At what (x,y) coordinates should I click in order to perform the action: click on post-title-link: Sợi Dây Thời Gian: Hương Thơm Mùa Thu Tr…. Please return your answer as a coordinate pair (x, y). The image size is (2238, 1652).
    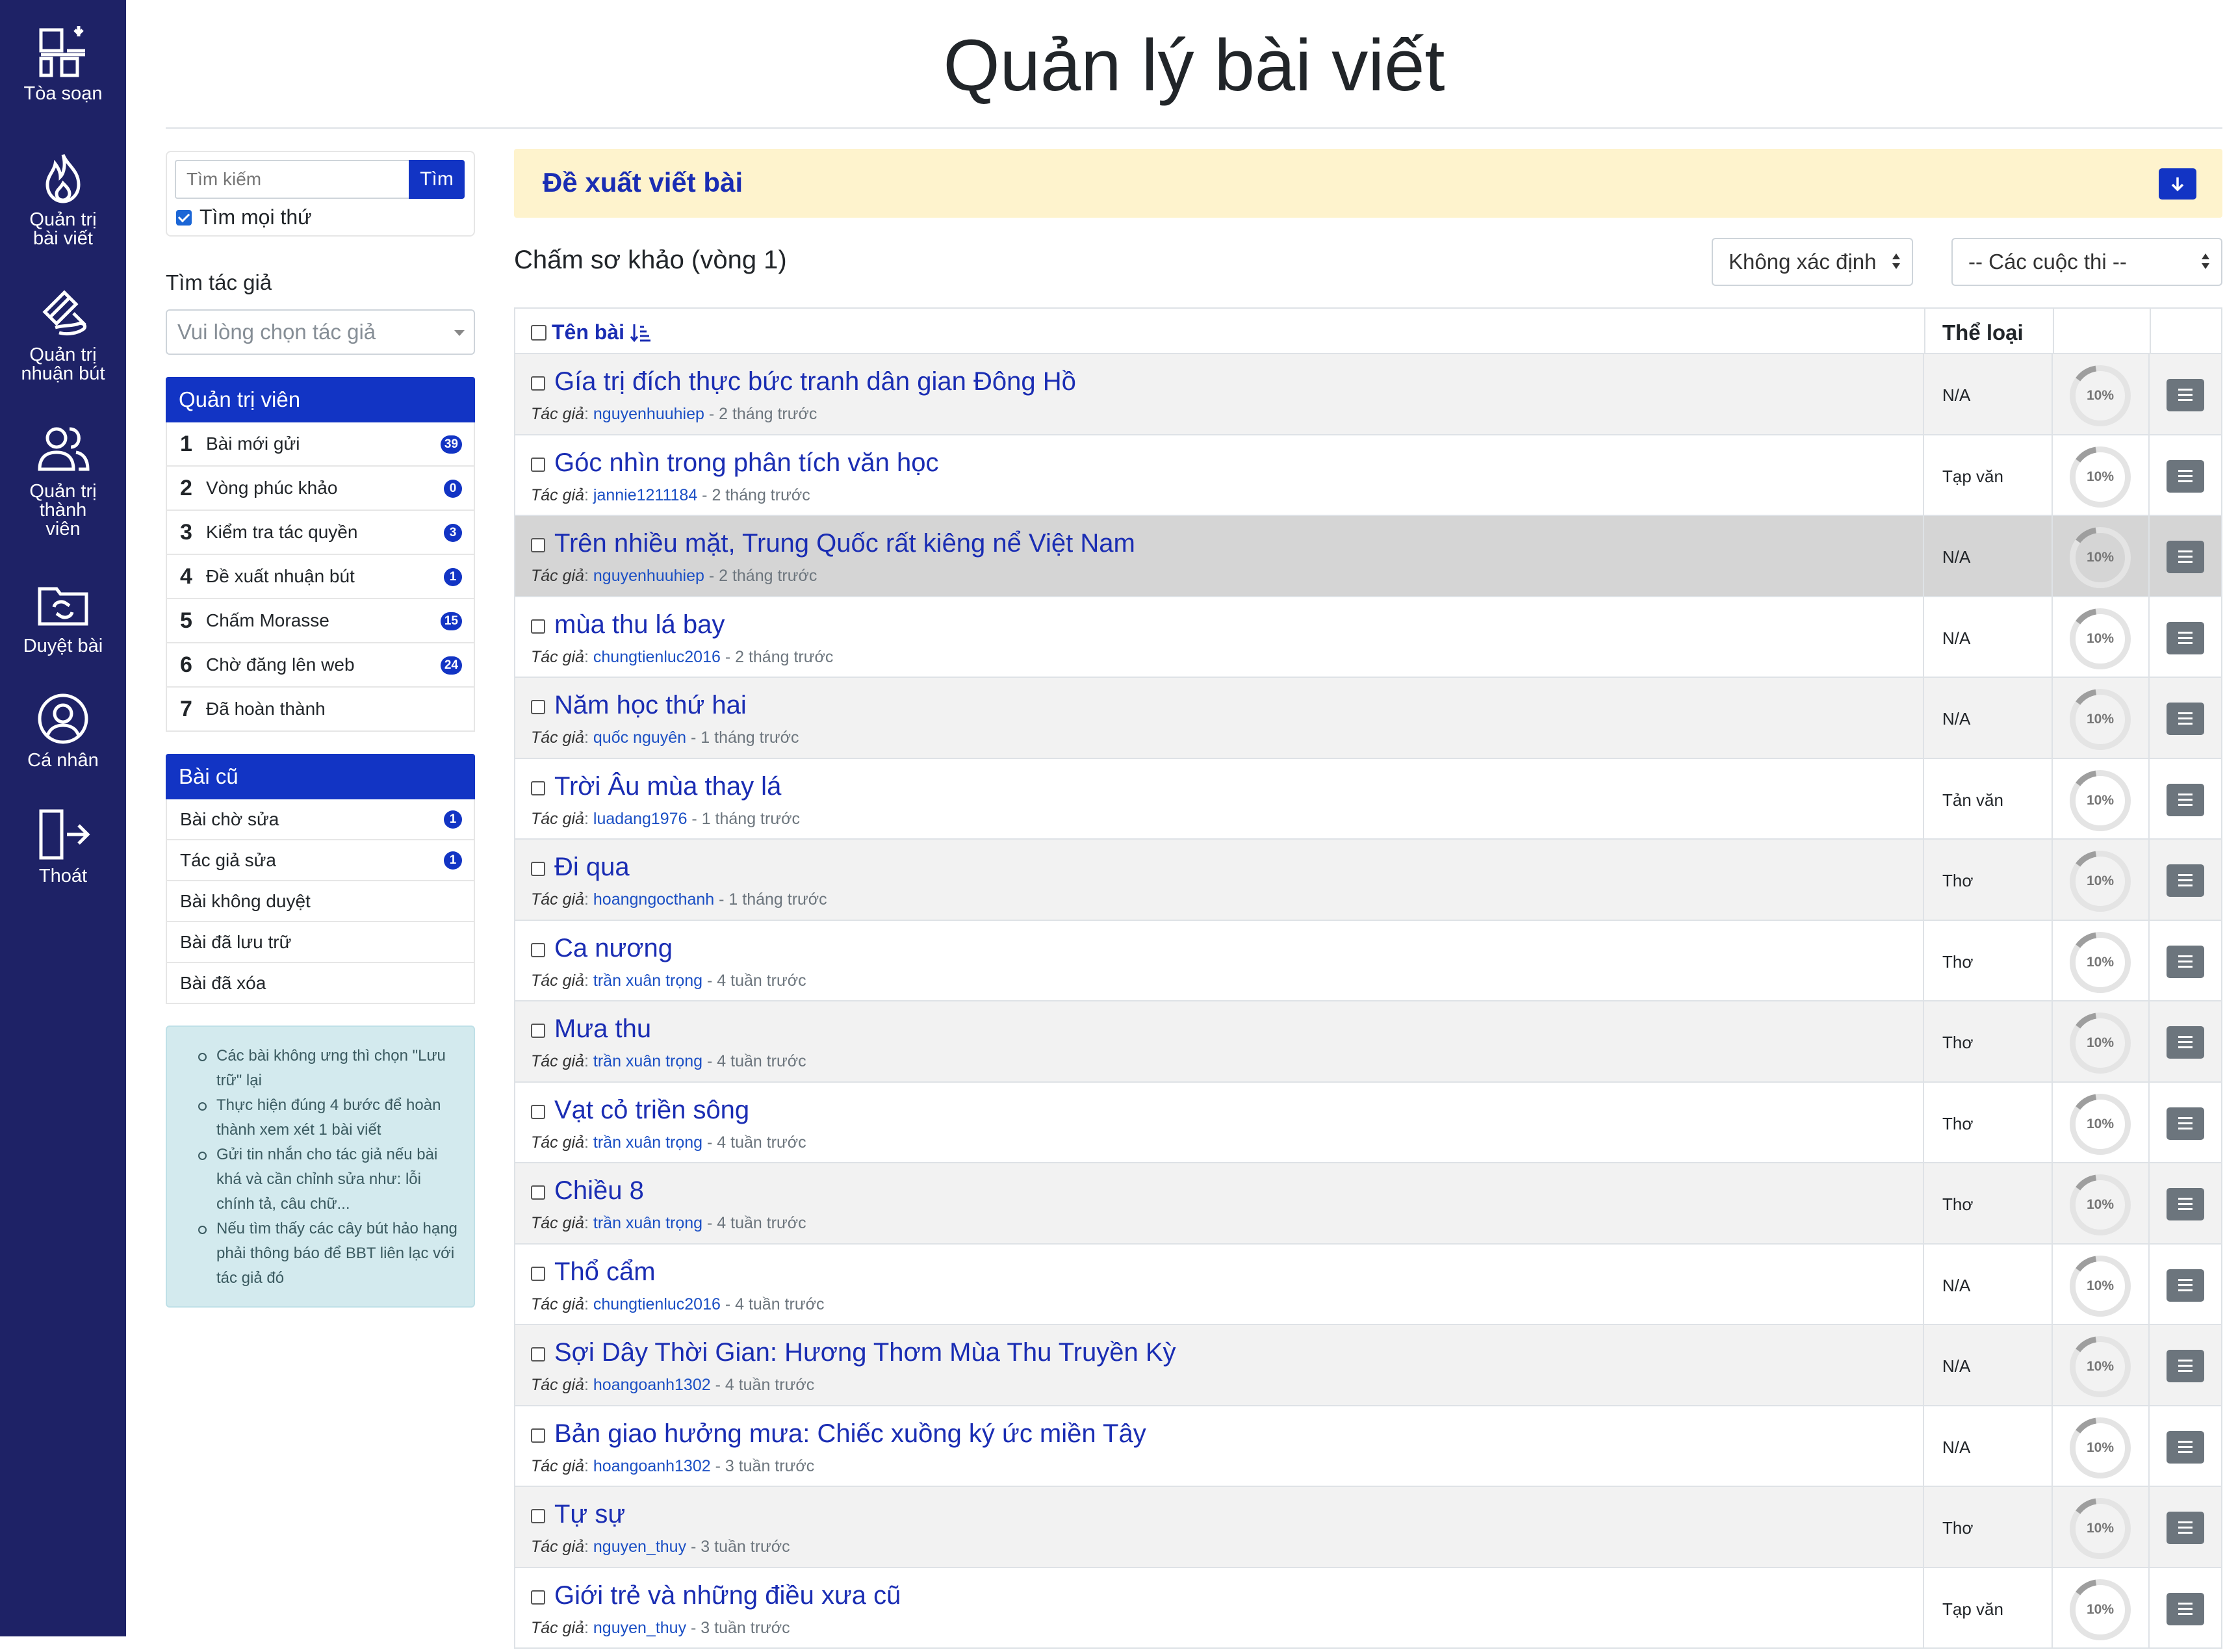
    Looking at the image, I should click on (865, 1352).